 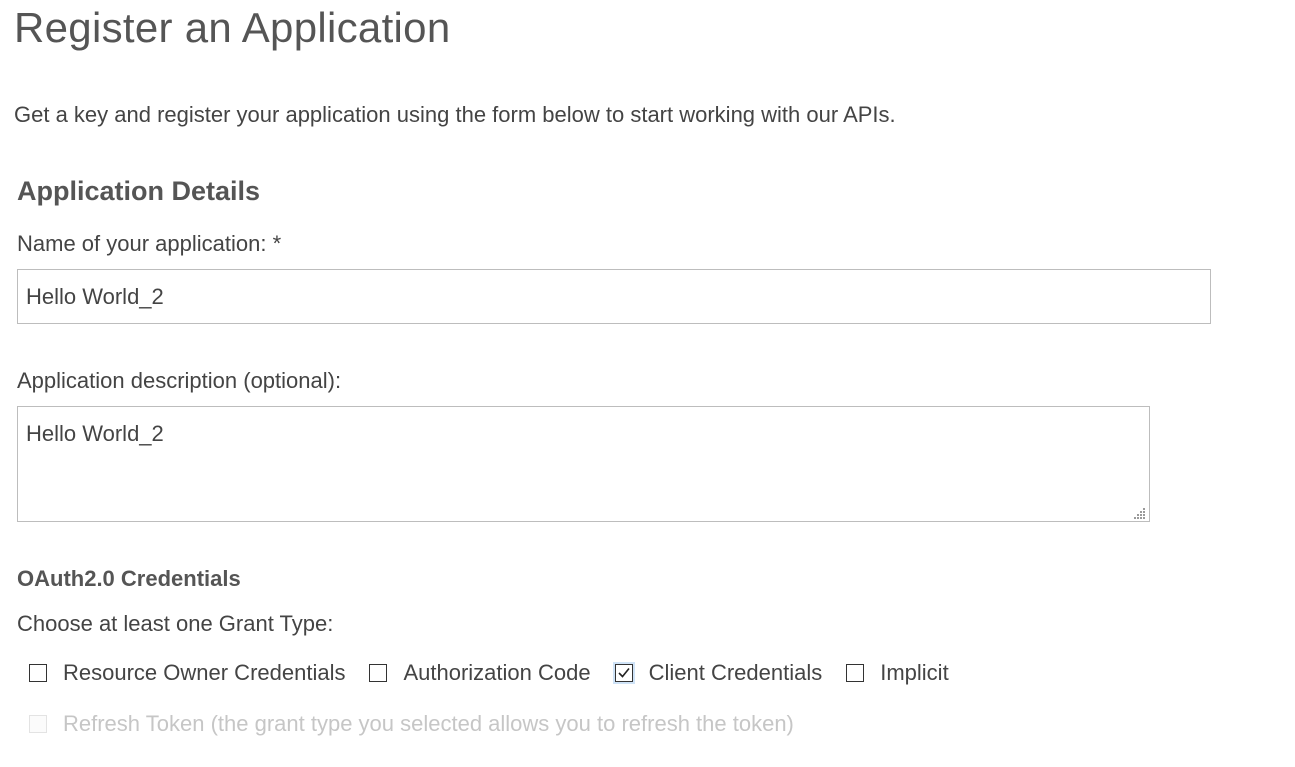 What do you see at coordinates (38, 673) in the screenshot?
I see `grant-resource-owner-checkbox` at bounding box center [38, 673].